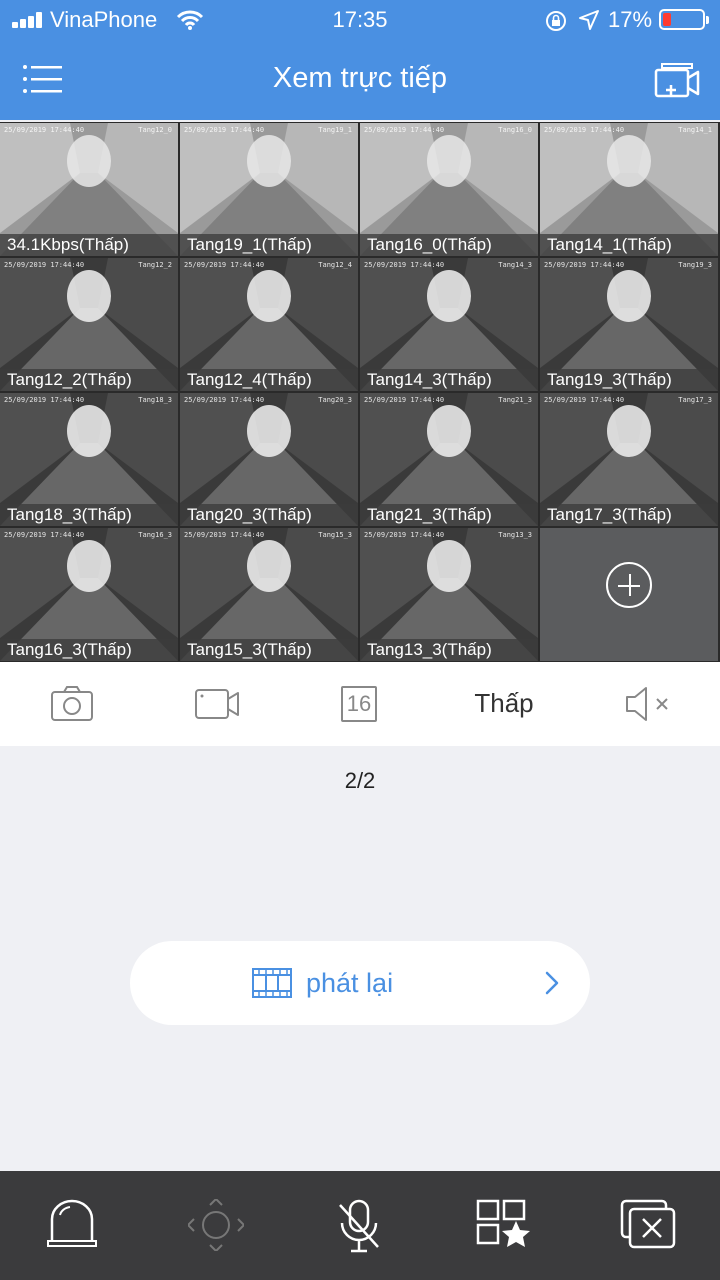 The width and height of the screenshot is (720, 1280). I want to click on add-camera-tile, so click(629, 594).